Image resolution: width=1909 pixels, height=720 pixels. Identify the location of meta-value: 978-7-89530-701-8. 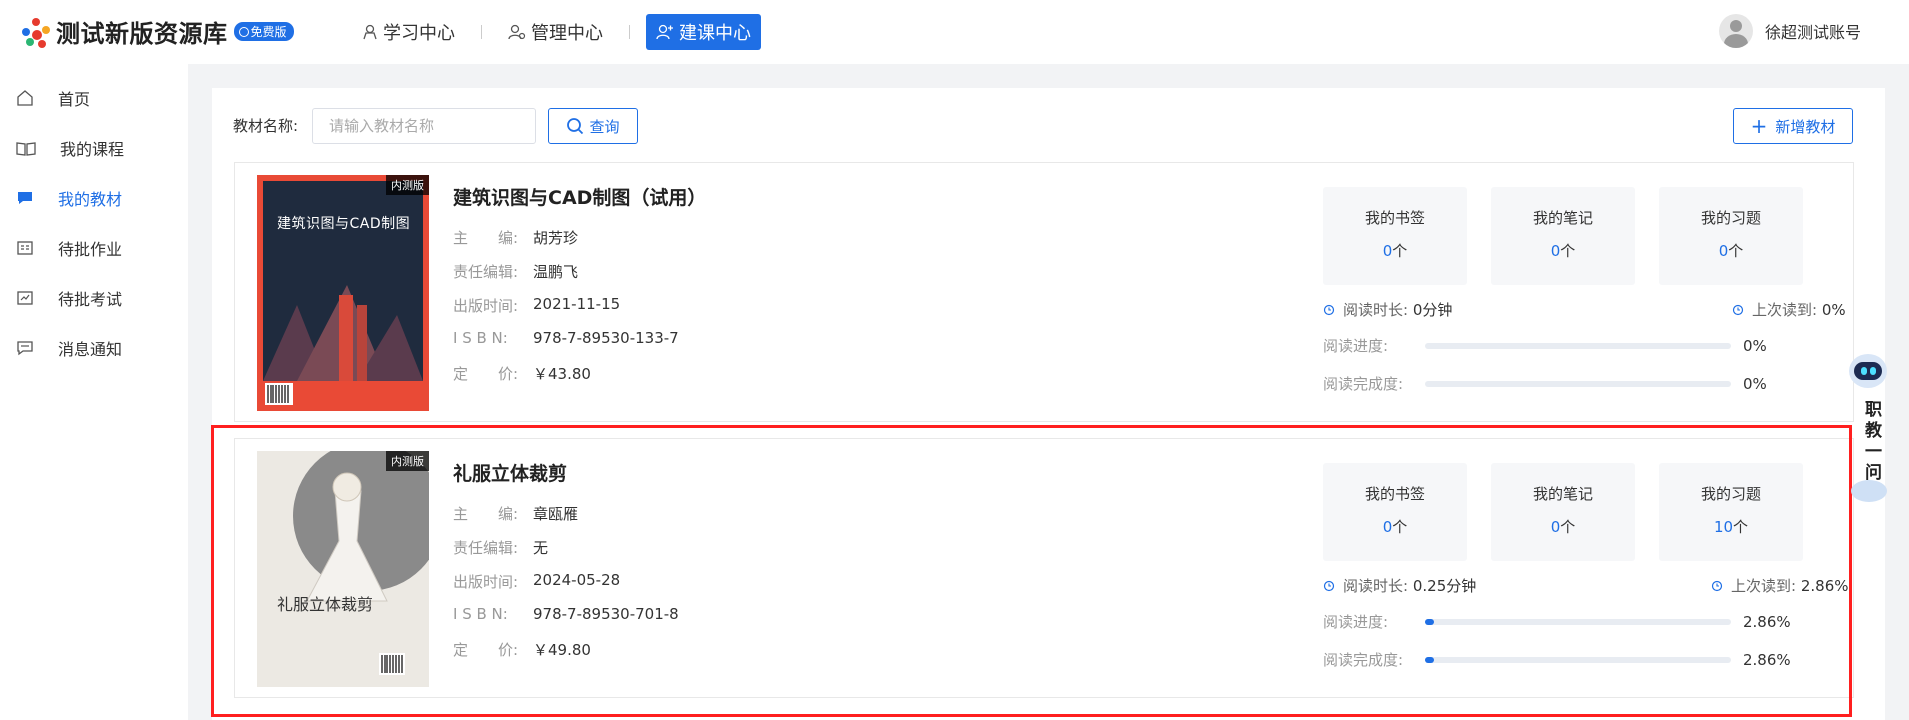
(606, 614).